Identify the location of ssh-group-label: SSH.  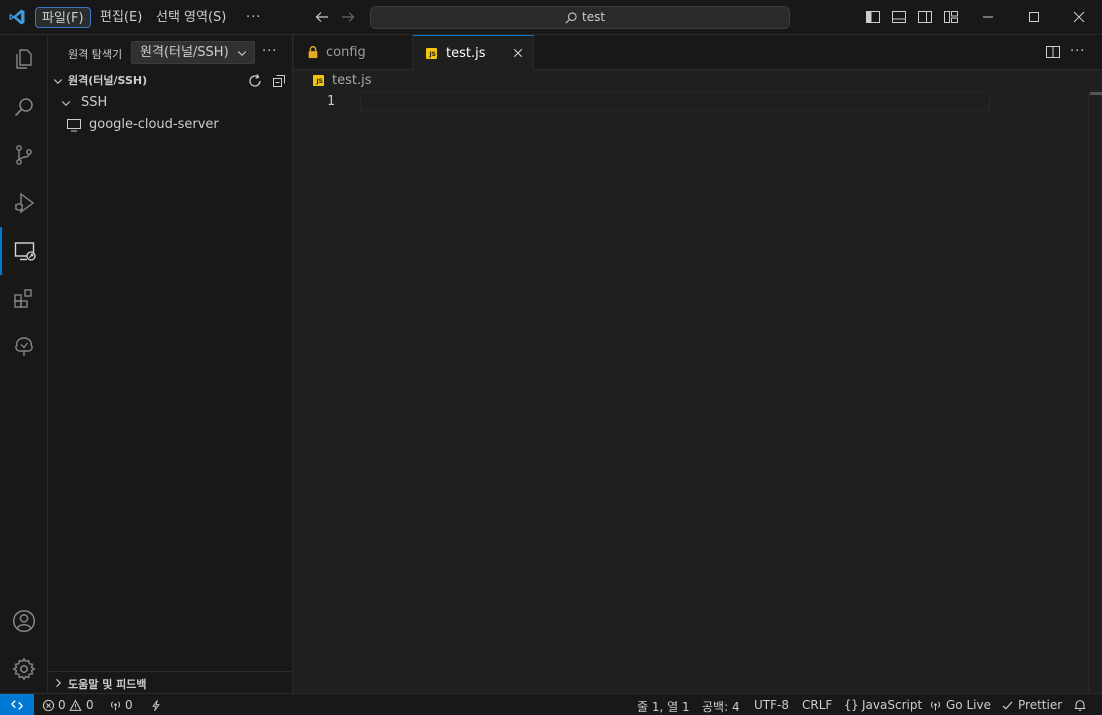
(94, 102).